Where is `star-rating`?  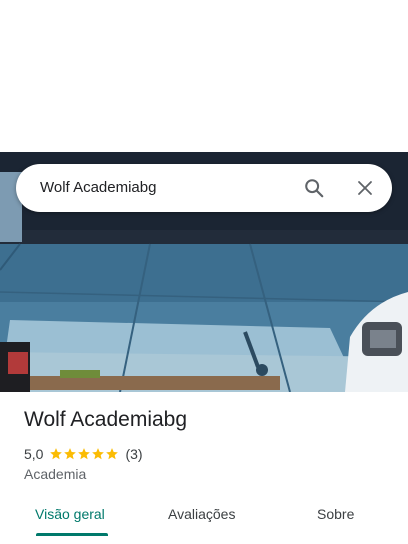 star-rating is located at coordinates (84, 454).